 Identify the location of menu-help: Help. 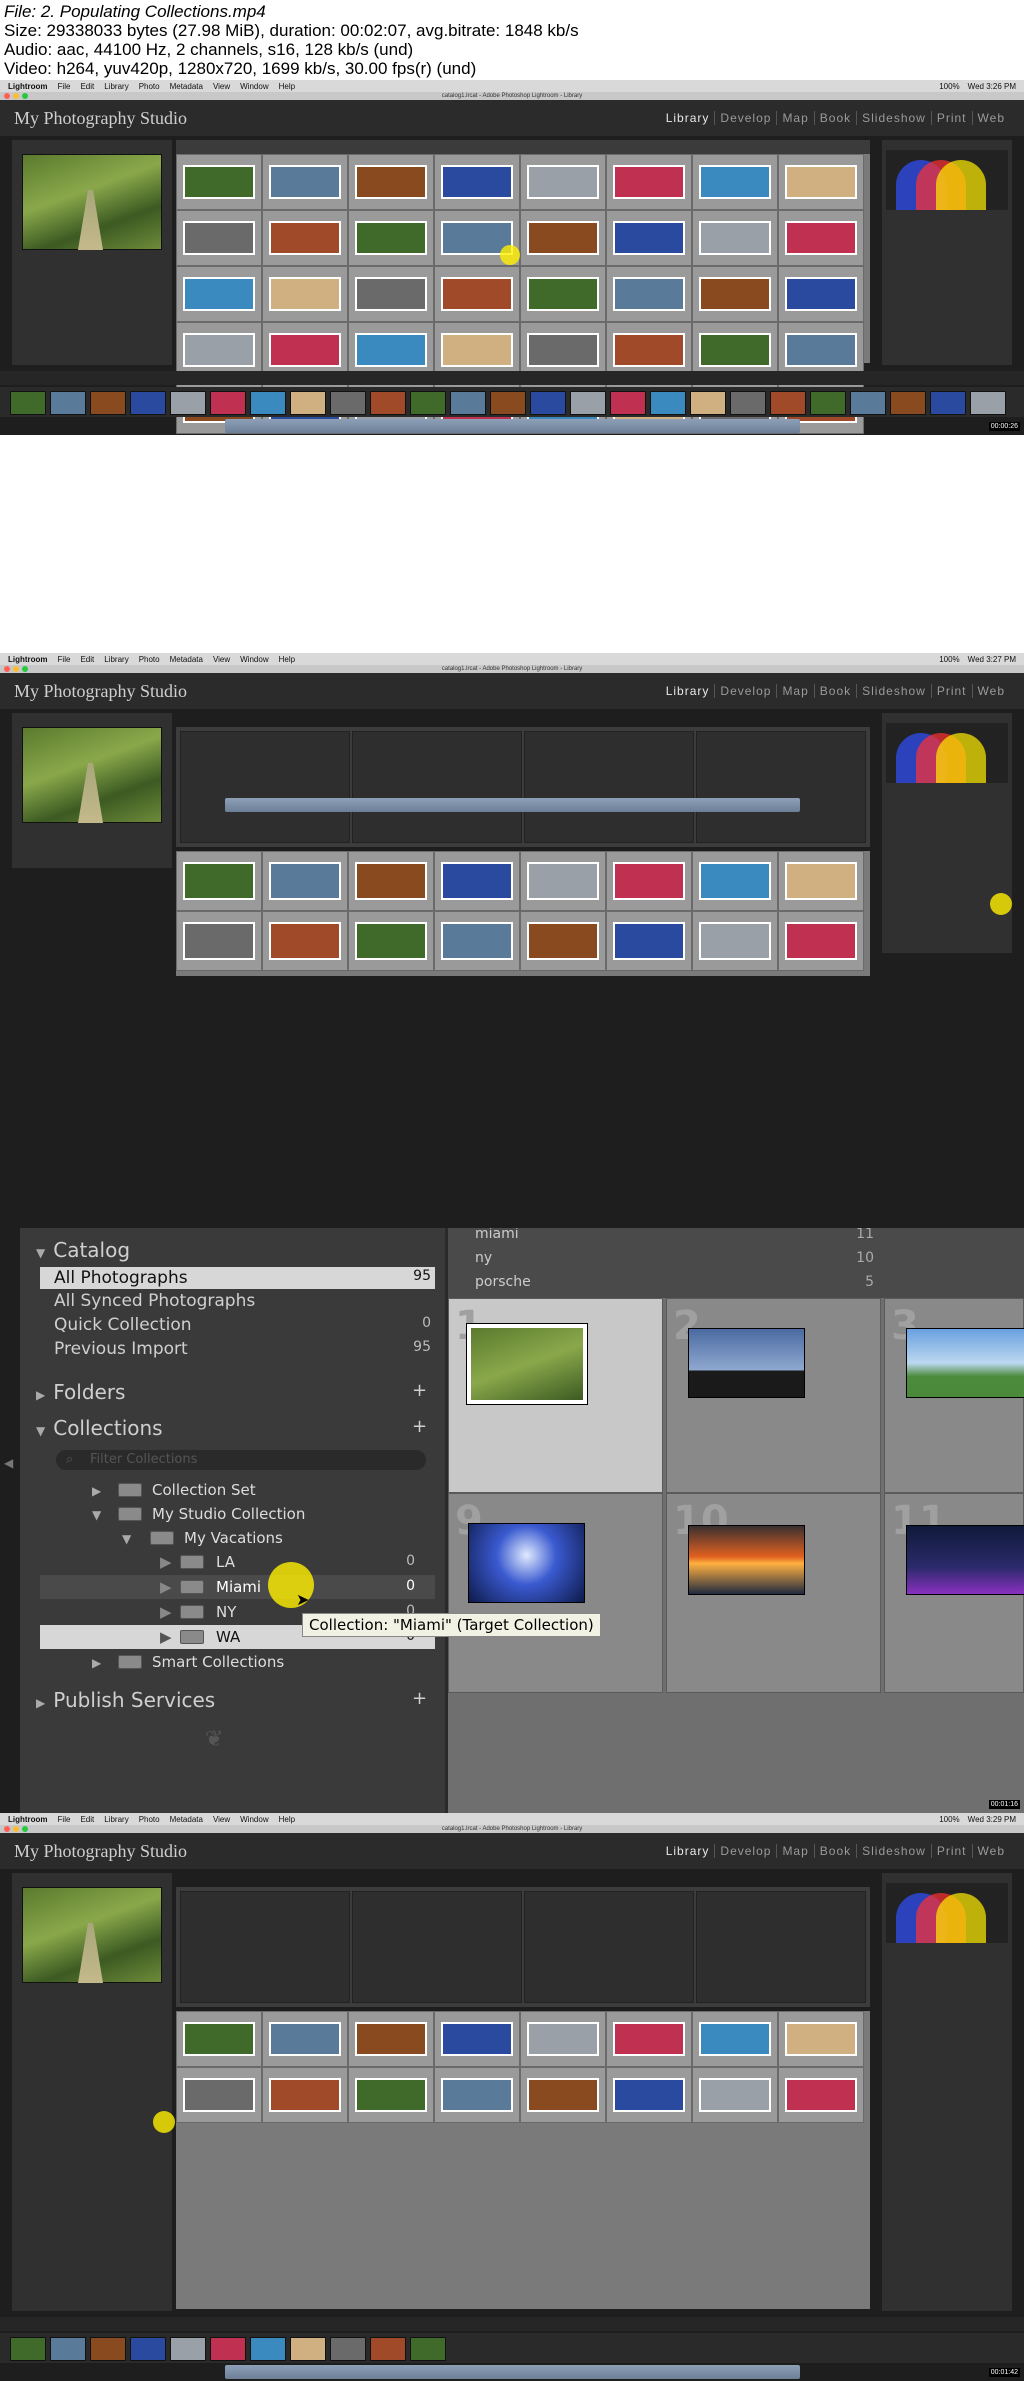
(287, 86).